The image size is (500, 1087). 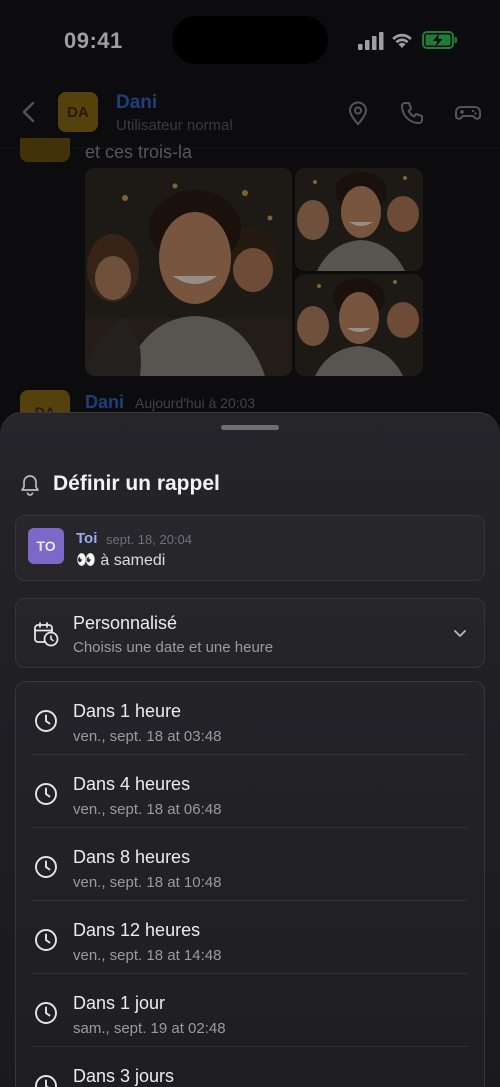 What do you see at coordinates (250, 937) in the screenshot?
I see `reminder-option-12-hours: Dans 12 heures ven., sept. 18 at 14:48` at bounding box center [250, 937].